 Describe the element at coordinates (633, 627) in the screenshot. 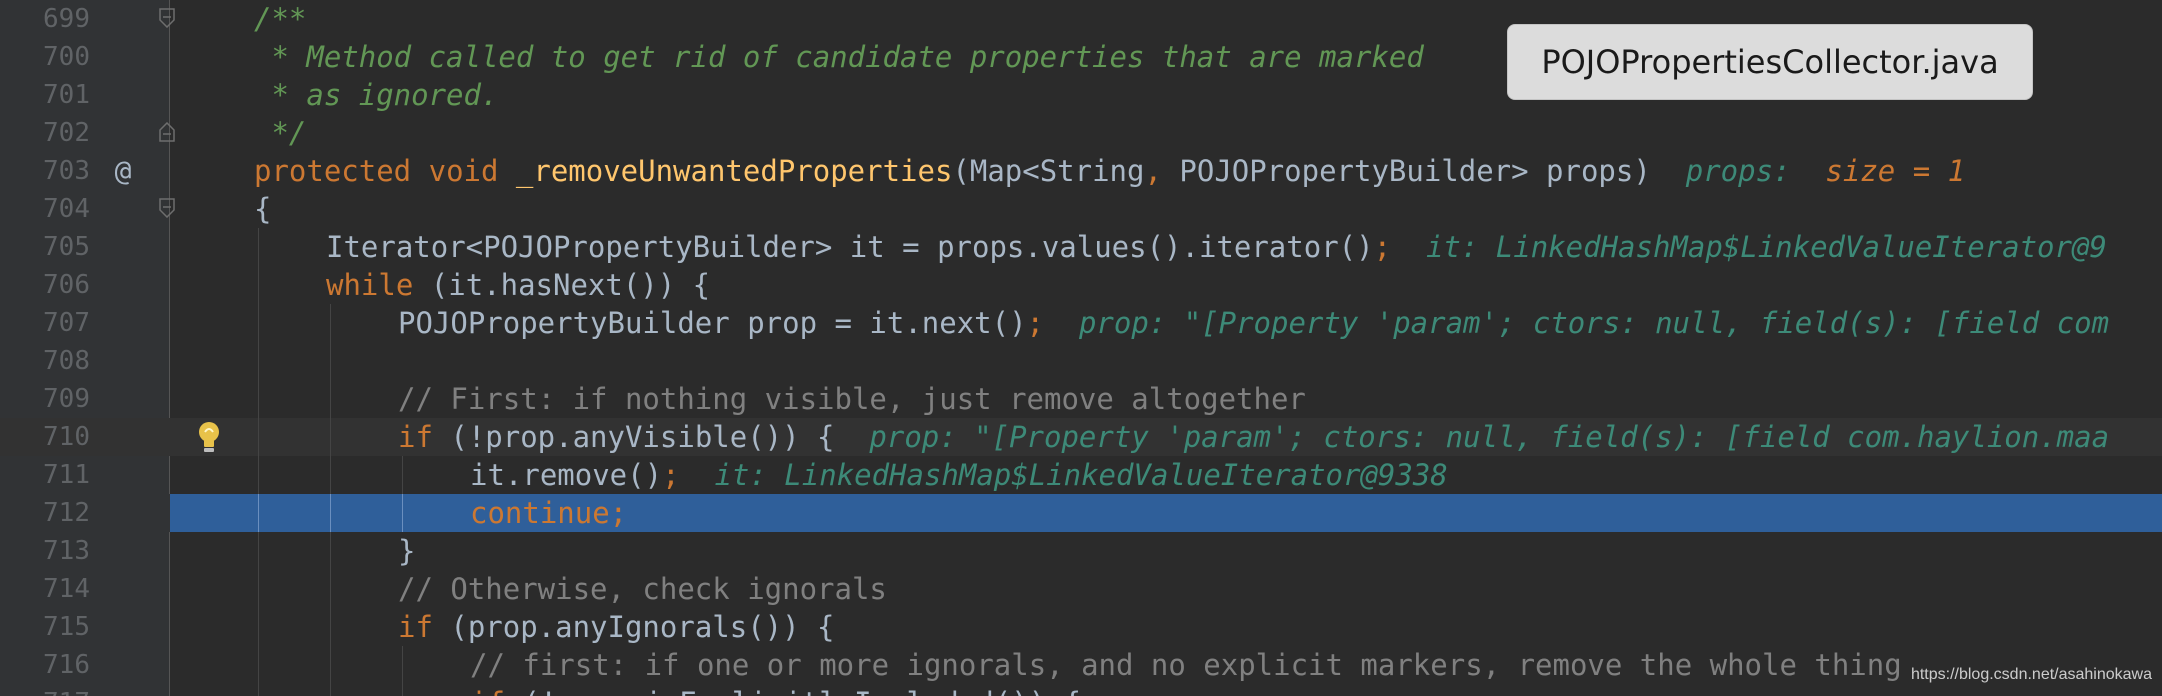

I see `code-fragment: (prop.anyIgnorals()) {` at that location.